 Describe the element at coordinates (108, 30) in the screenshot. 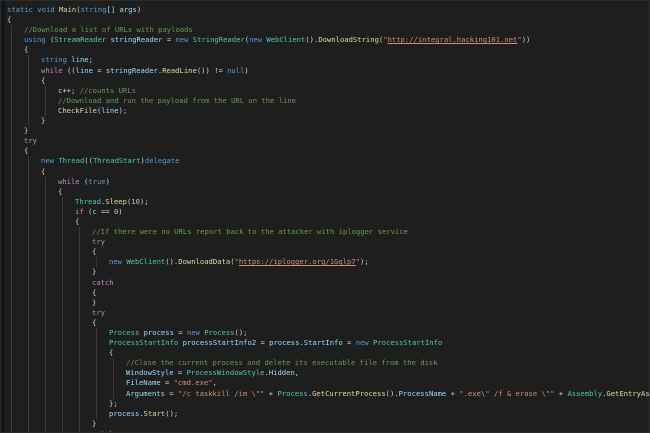

I see `code-line-text: //Download a list of URLs with payloads` at that location.